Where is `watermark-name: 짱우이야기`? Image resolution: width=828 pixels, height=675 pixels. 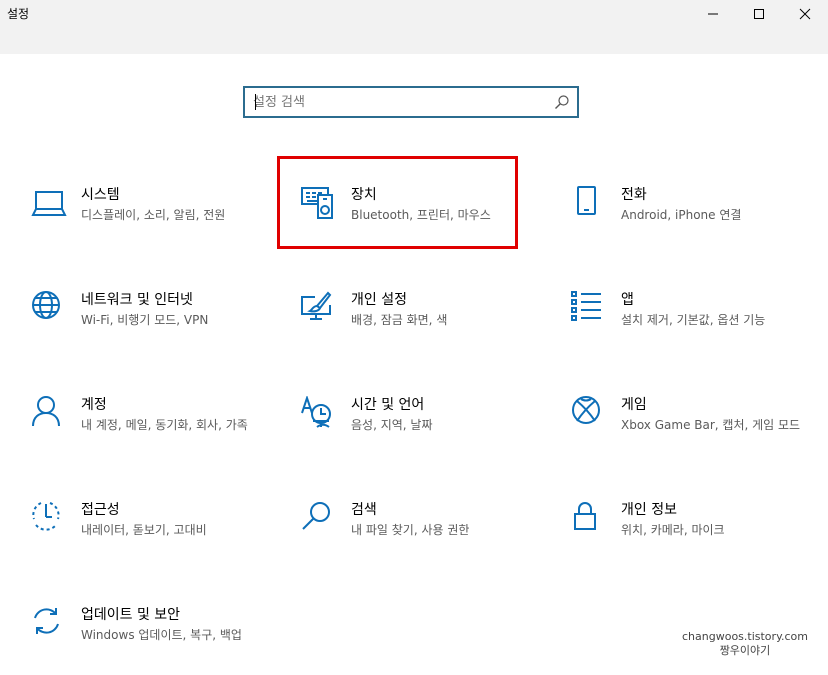 watermark-name: 짱우이야기 is located at coordinates (745, 650).